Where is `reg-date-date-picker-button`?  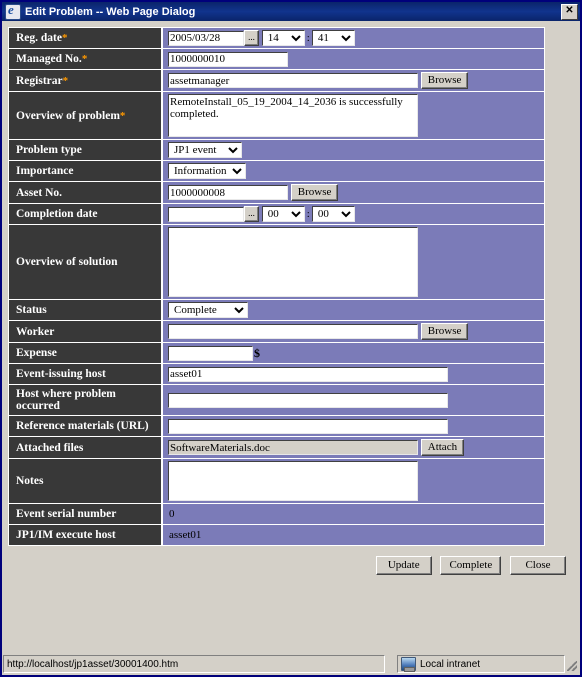
reg-date-date-picker-button is located at coordinates (251, 38).